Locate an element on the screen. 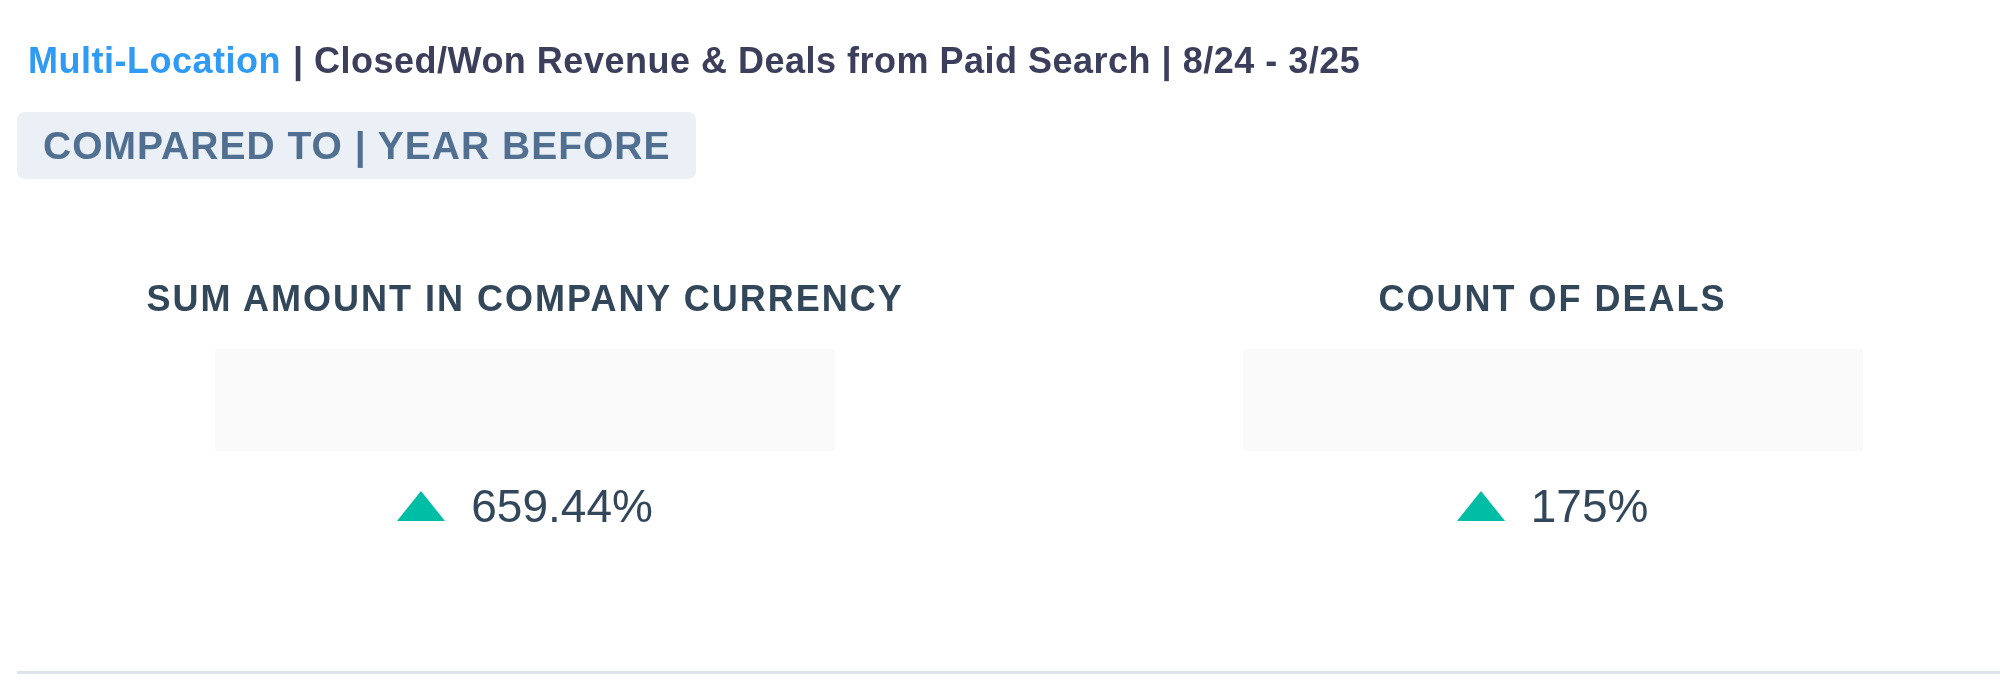 This screenshot has width=2000, height=680. comparison-badge: COMPARED TO | YEAR BEFORE is located at coordinates (357, 145).